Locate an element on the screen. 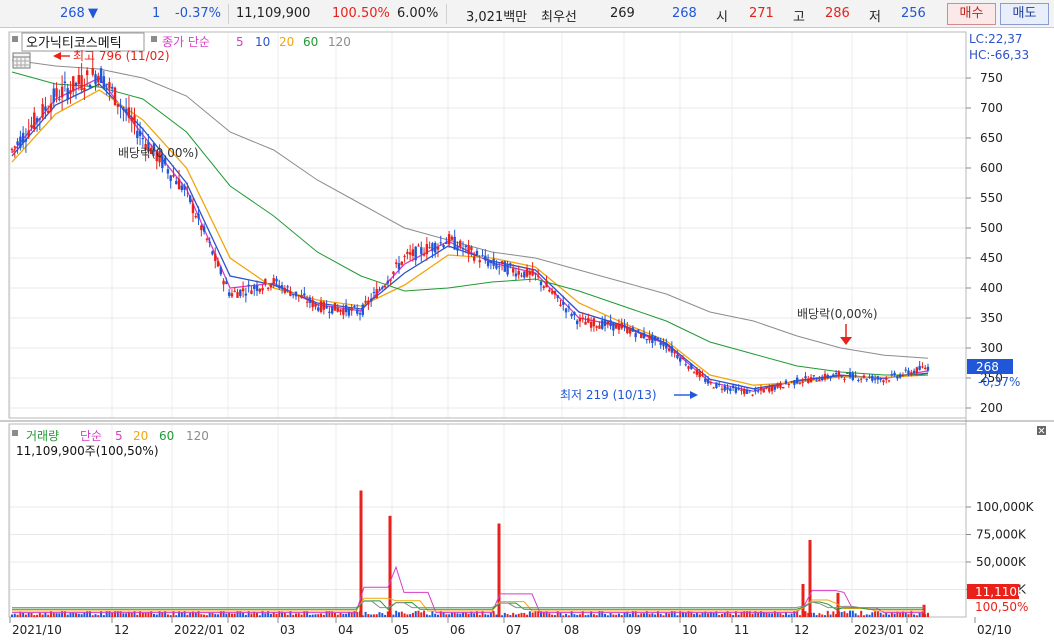 The image size is (1054, 642). current-price-tag-text: 268 is located at coordinates (987, 367).